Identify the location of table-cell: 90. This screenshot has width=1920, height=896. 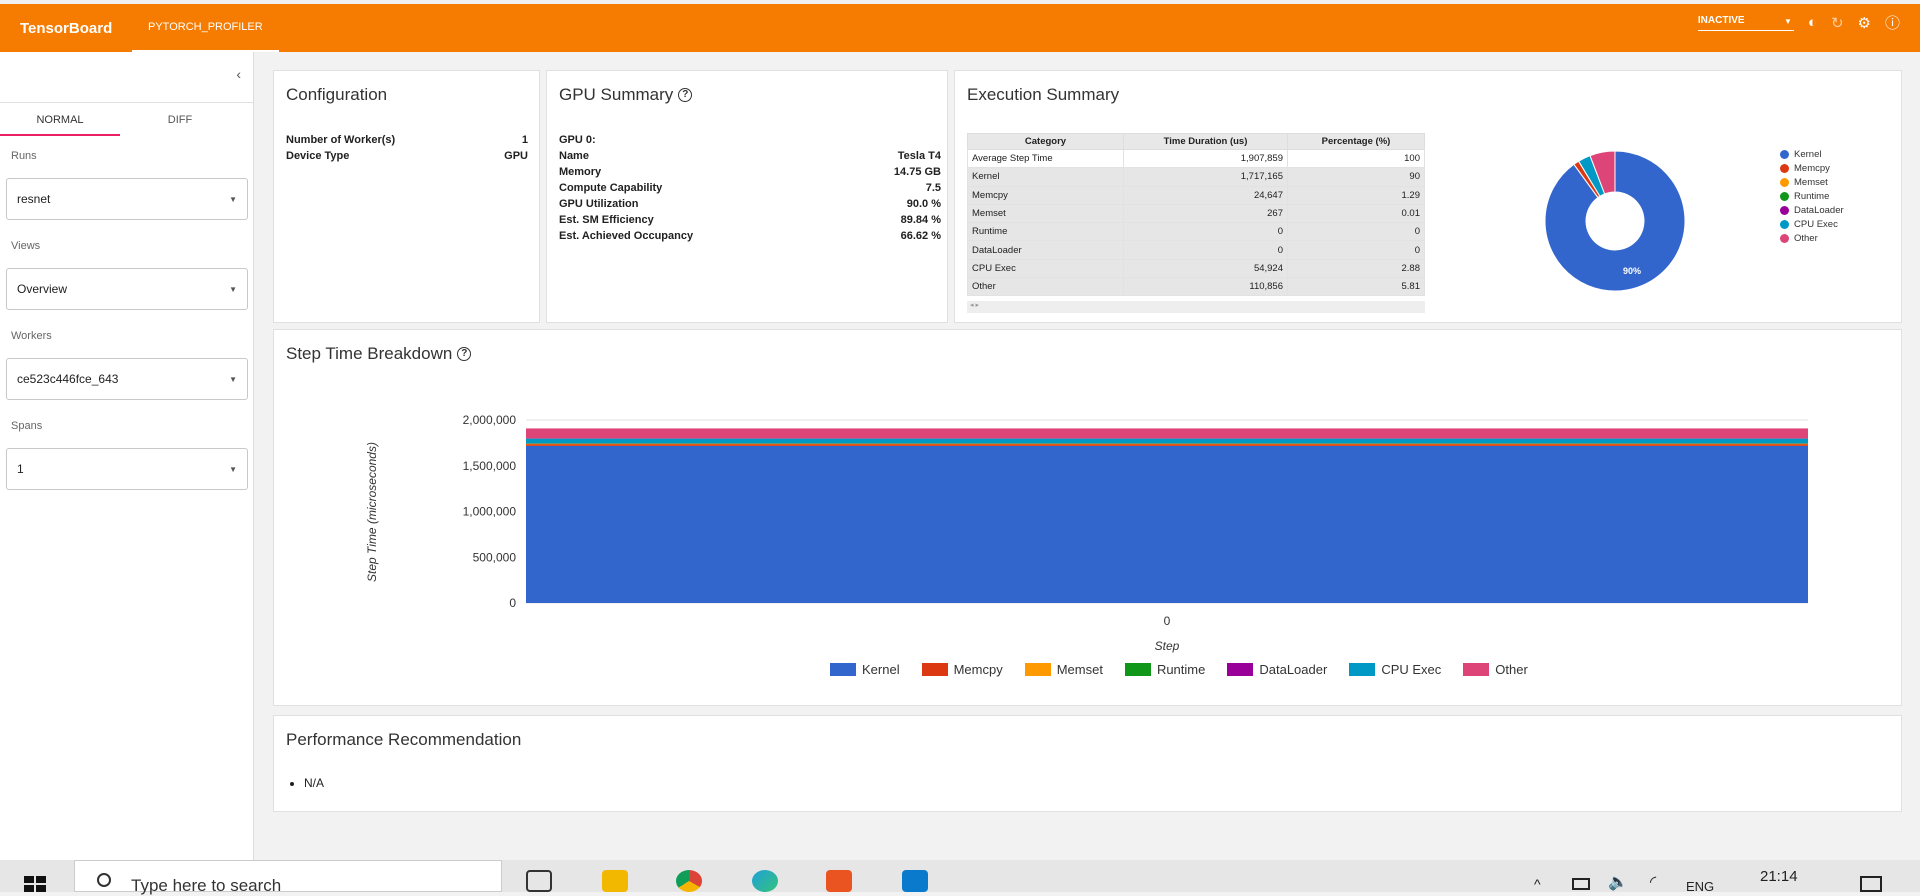
(1356, 177).